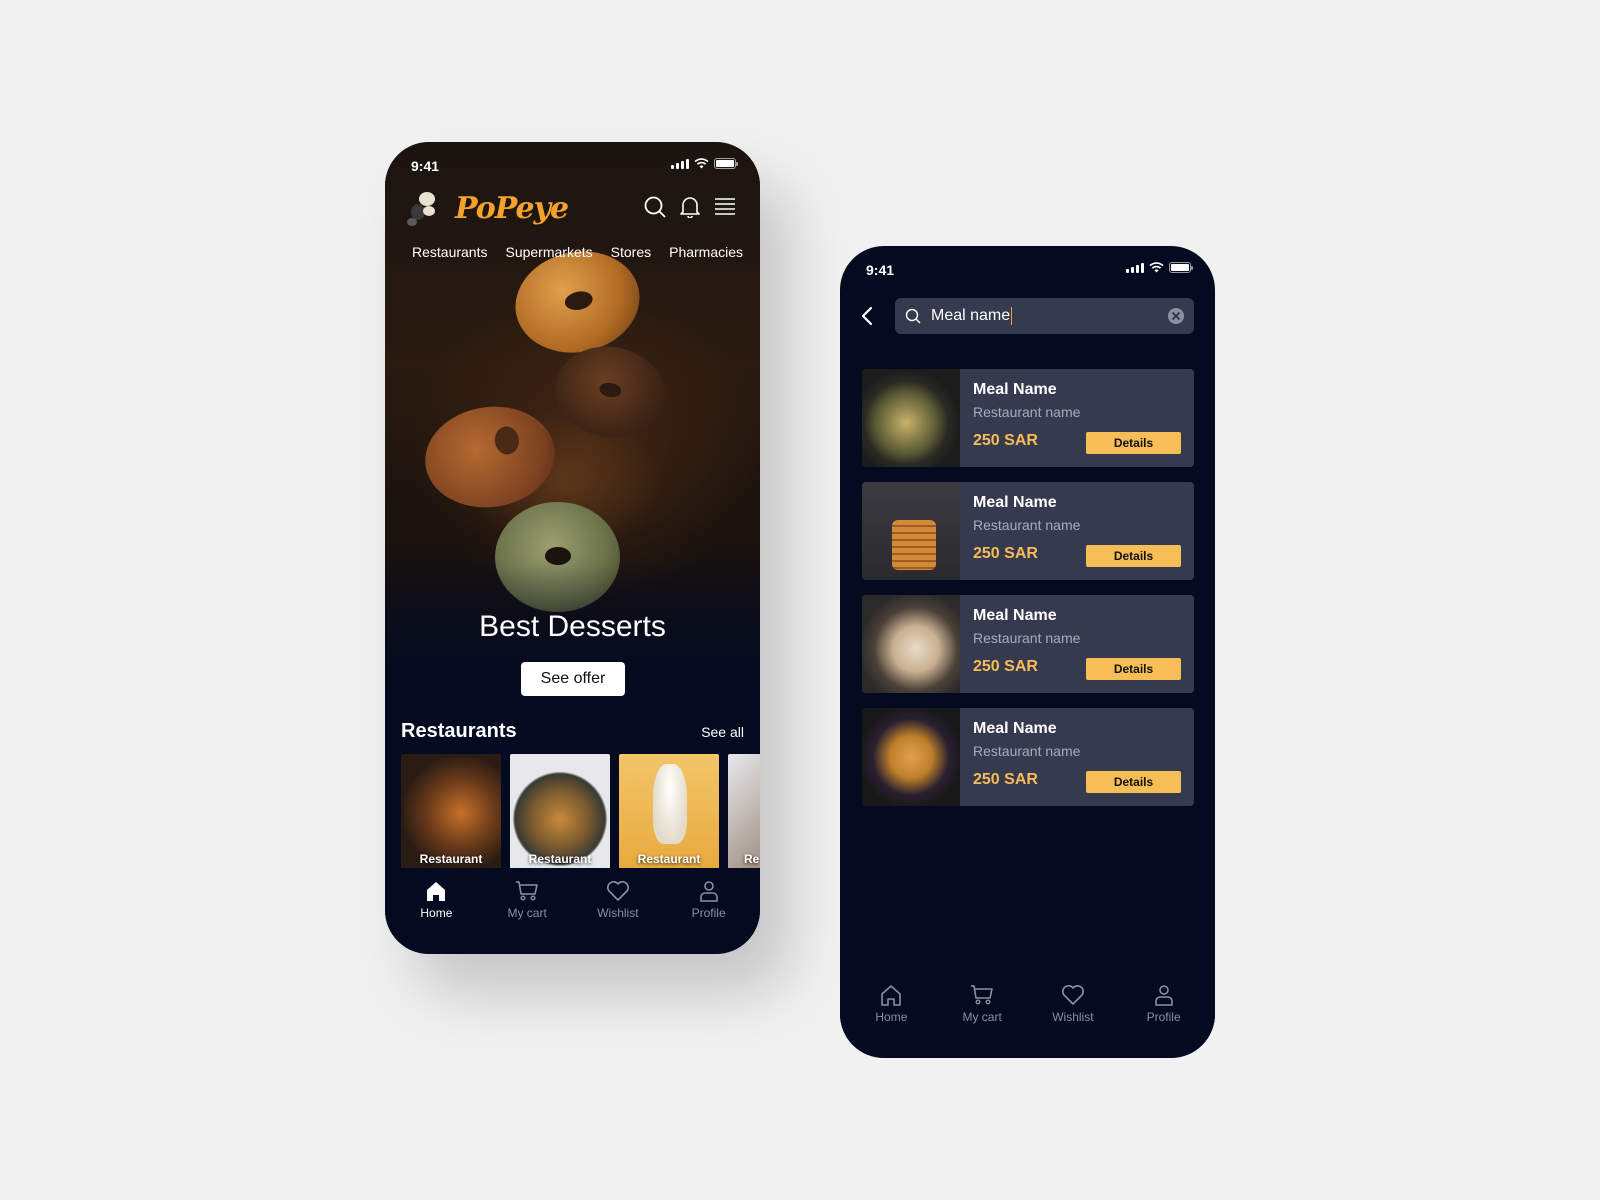 The image size is (1600, 1200). What do you see at coordinates (425, 208) in the screenshot?
I see `mascot-logo-icon` at bounding box center [425, 208].